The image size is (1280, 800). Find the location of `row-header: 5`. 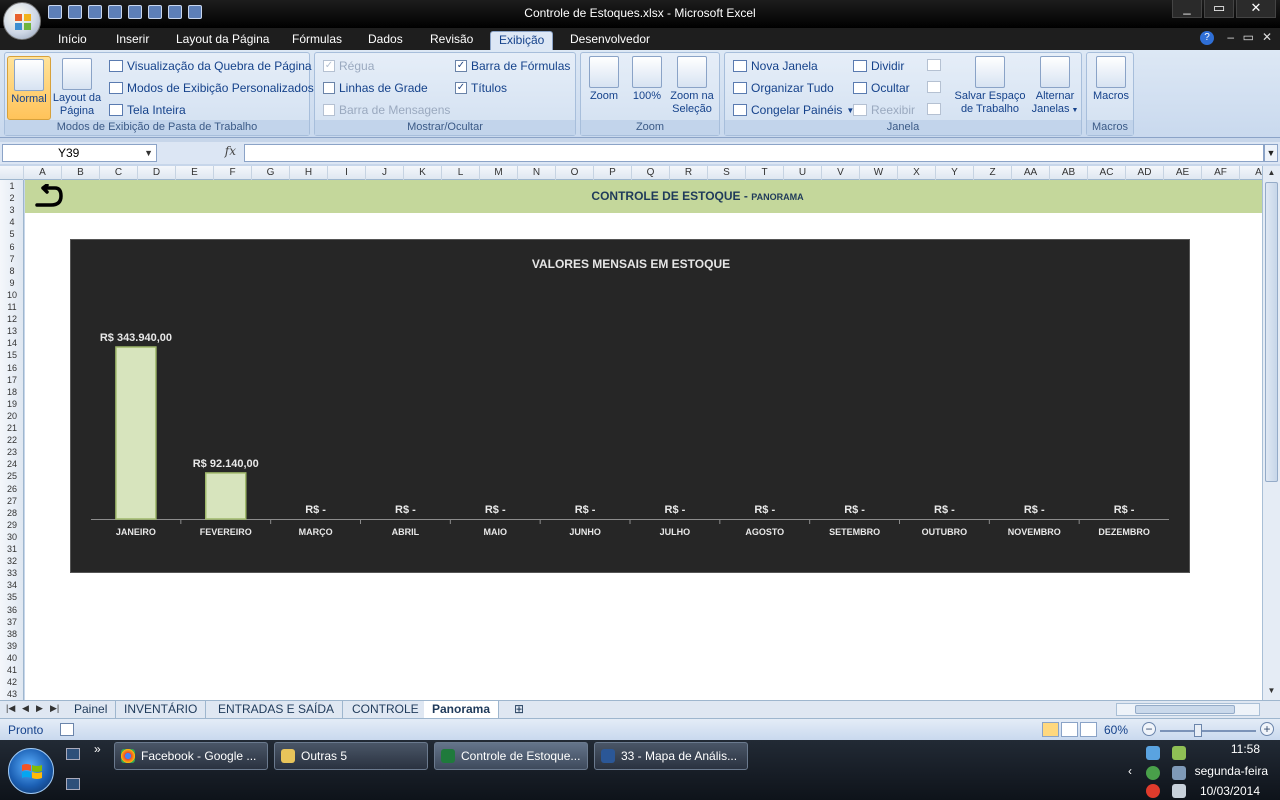

row-header: 5 is located at coordinates (11, 234).